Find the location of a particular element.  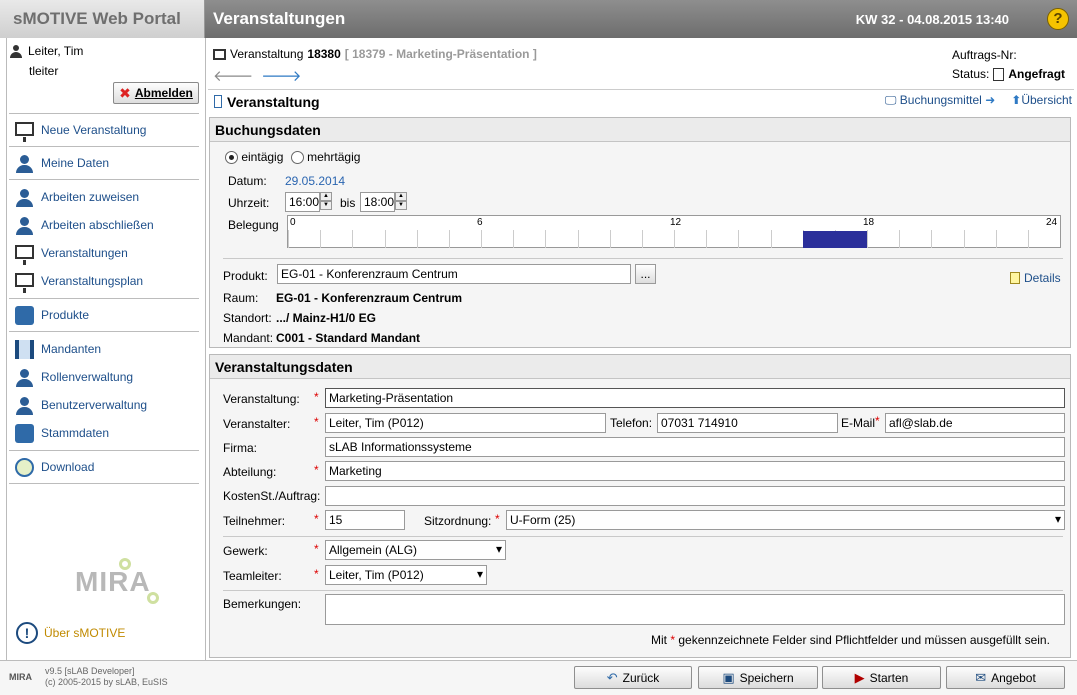

product-input: EG-01 - Konferenzraum Centrum is located at coordinates (454, 274).